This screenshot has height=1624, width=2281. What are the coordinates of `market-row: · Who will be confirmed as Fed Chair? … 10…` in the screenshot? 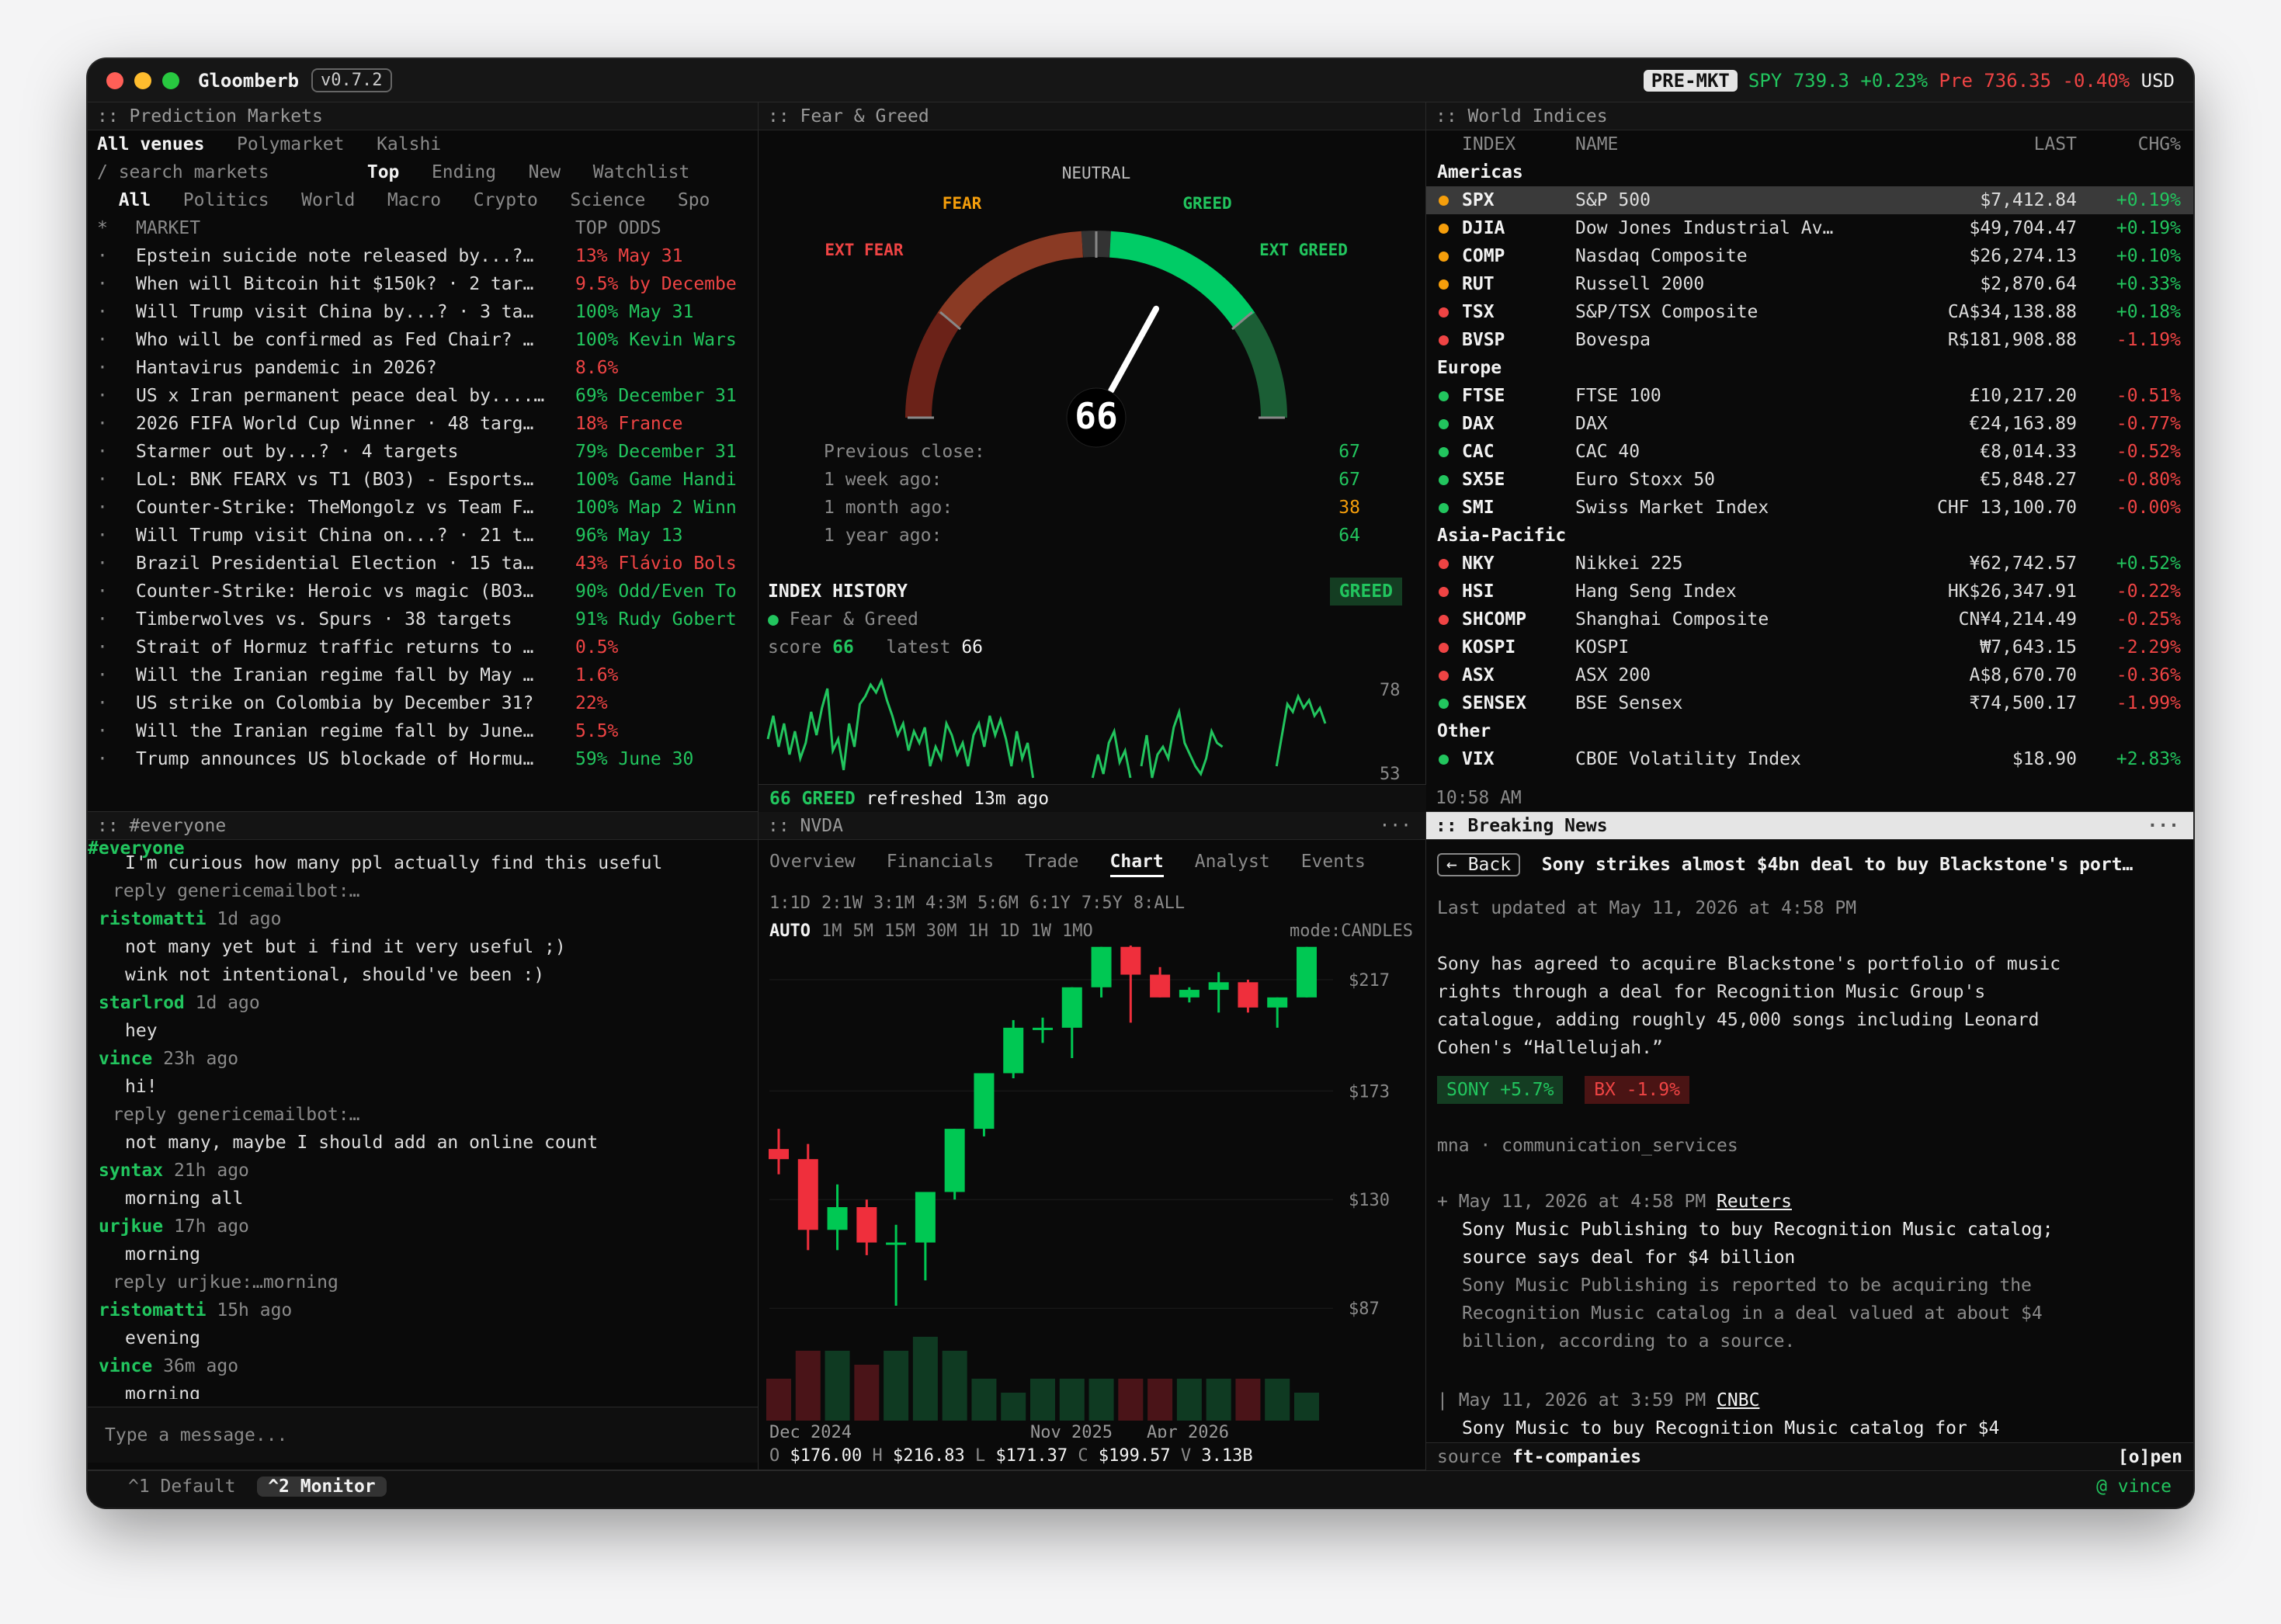 It's located at (423, 340).